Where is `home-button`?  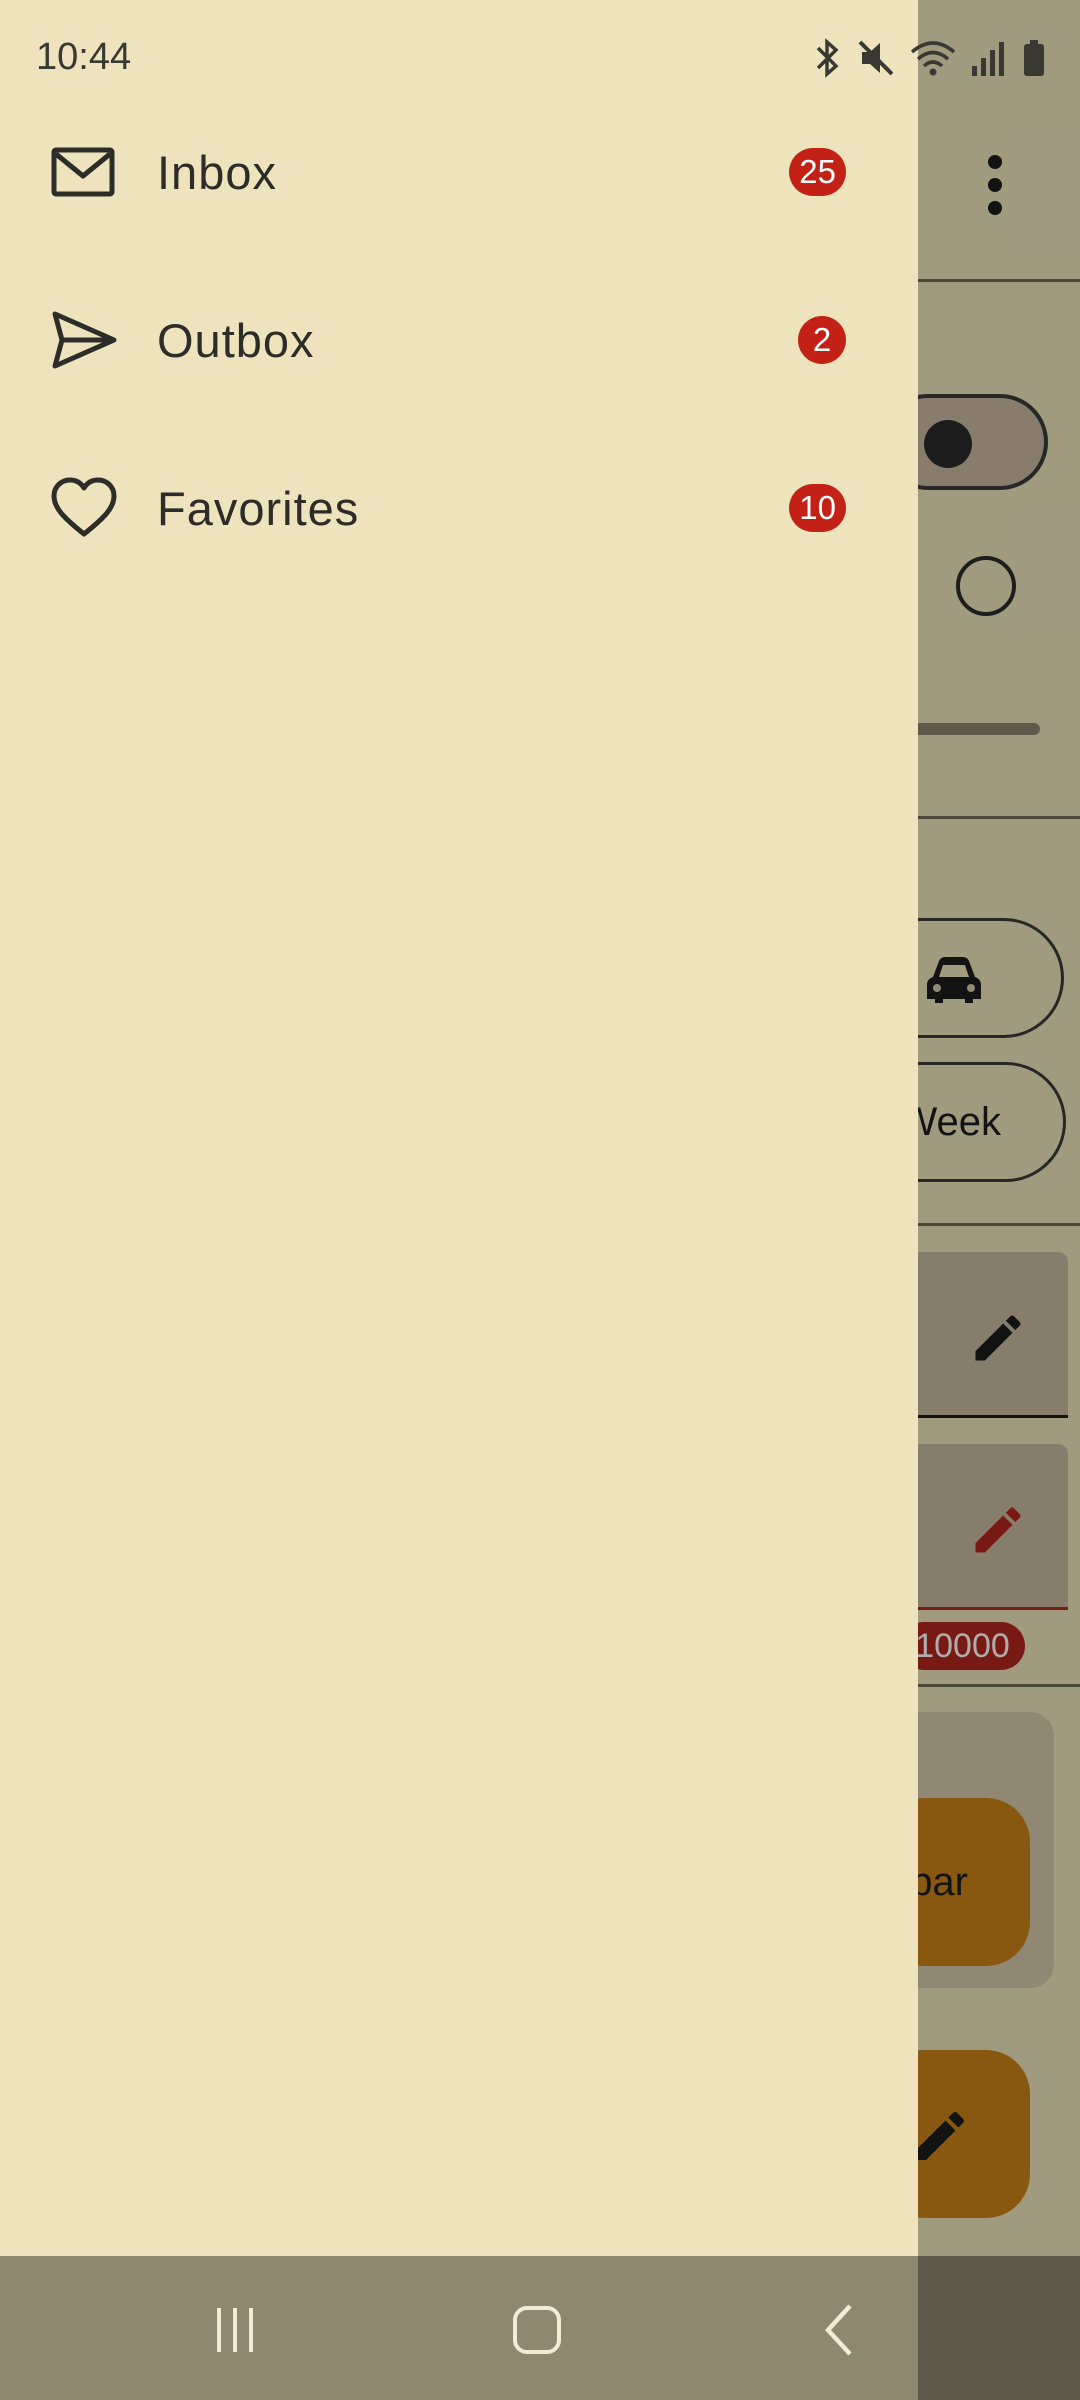
home-button is located at coordinates (537, 2330).